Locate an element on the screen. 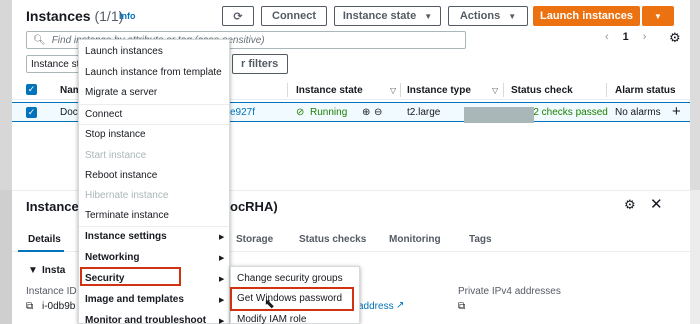 The height and width of the screenshot is (324, 700). search-icon: 🔍︎ is located at coordinates (39, 40).